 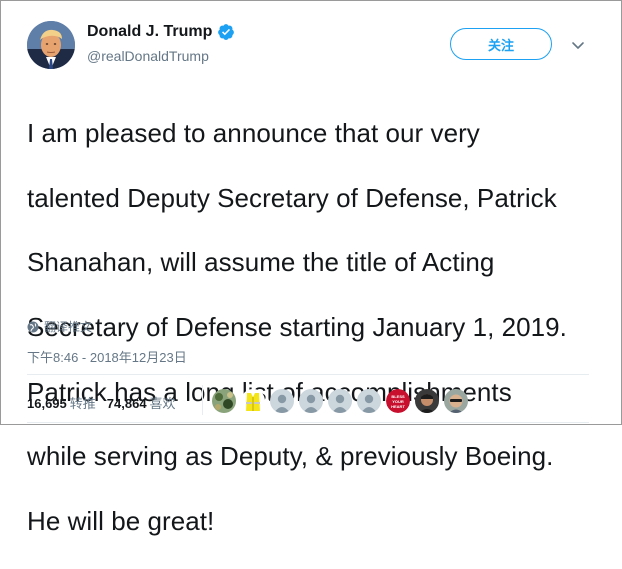 I want to click on avatar-person-icon, so click(x=427, y=401).